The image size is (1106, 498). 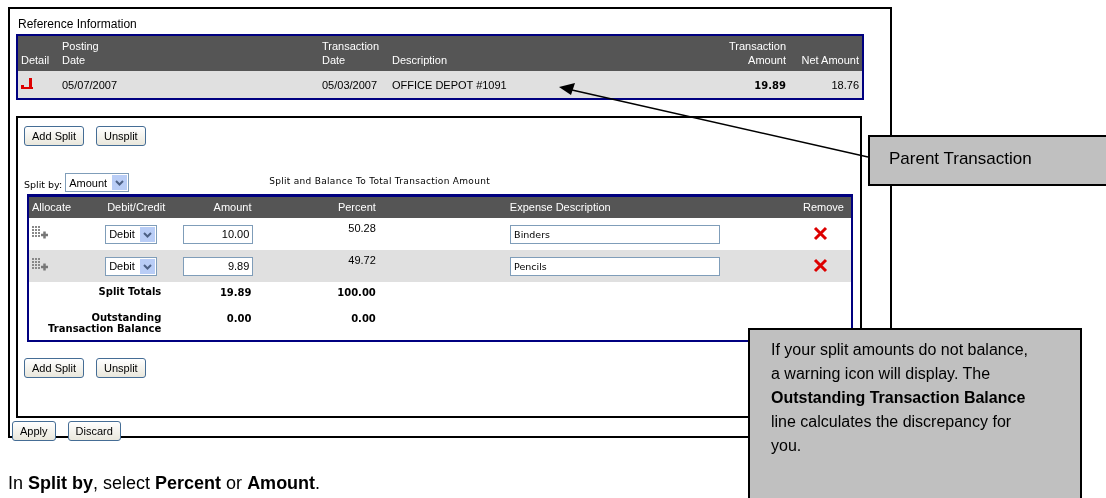 What do you see at coordinates (136, 207) in the screenshot?
I see `column-header: Debit/Credit` at bounding box center [136, 207].